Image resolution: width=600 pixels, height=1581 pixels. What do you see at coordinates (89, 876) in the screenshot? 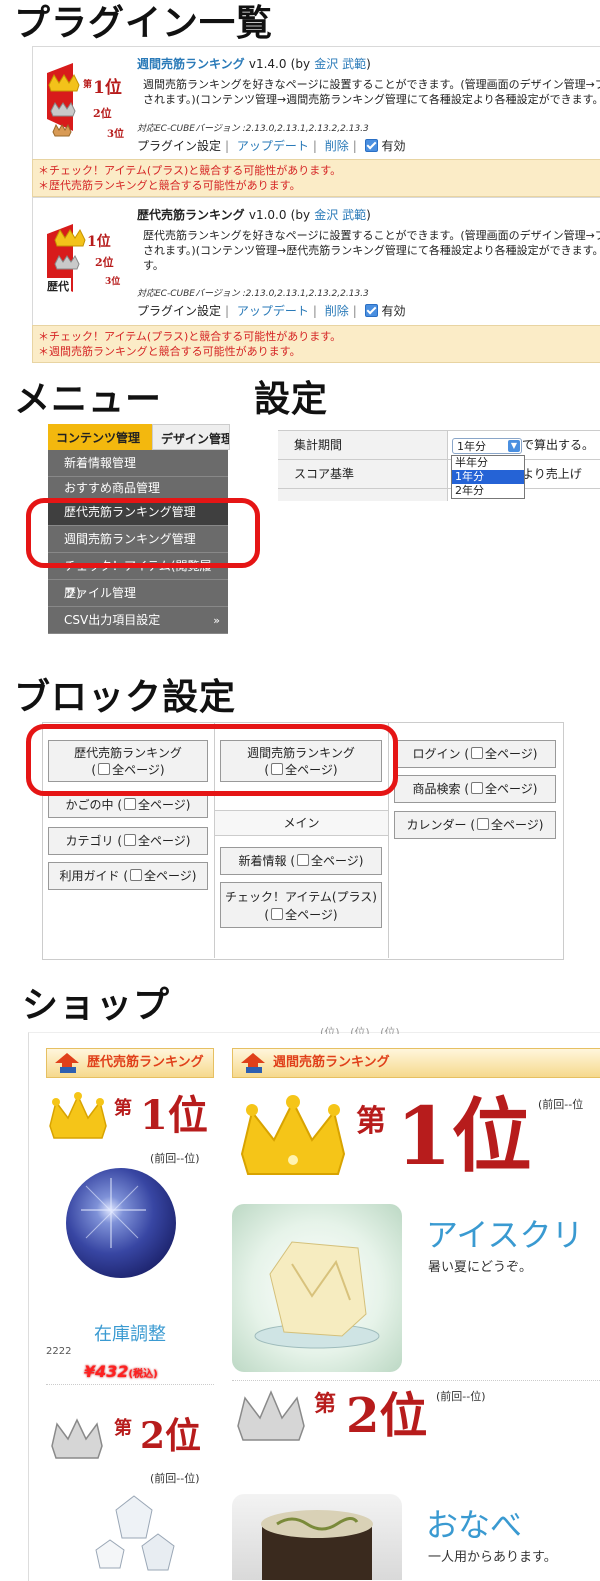
I see `block-name: 利用ガイド` at bounding box center [89, 876].